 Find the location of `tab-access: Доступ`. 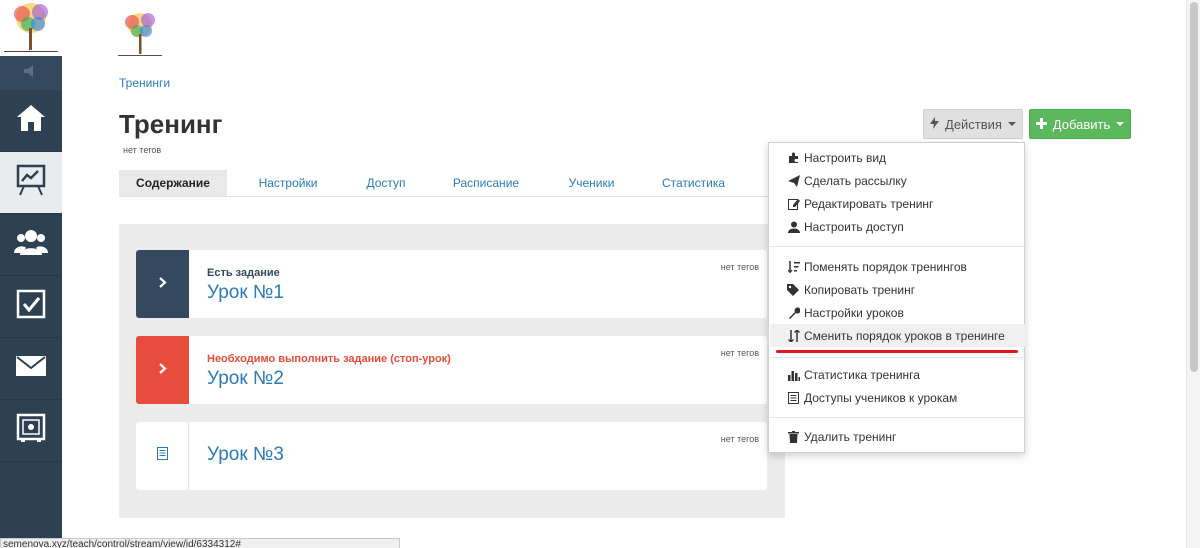

tab-access: Доступ is located at coordinates (386, 183).